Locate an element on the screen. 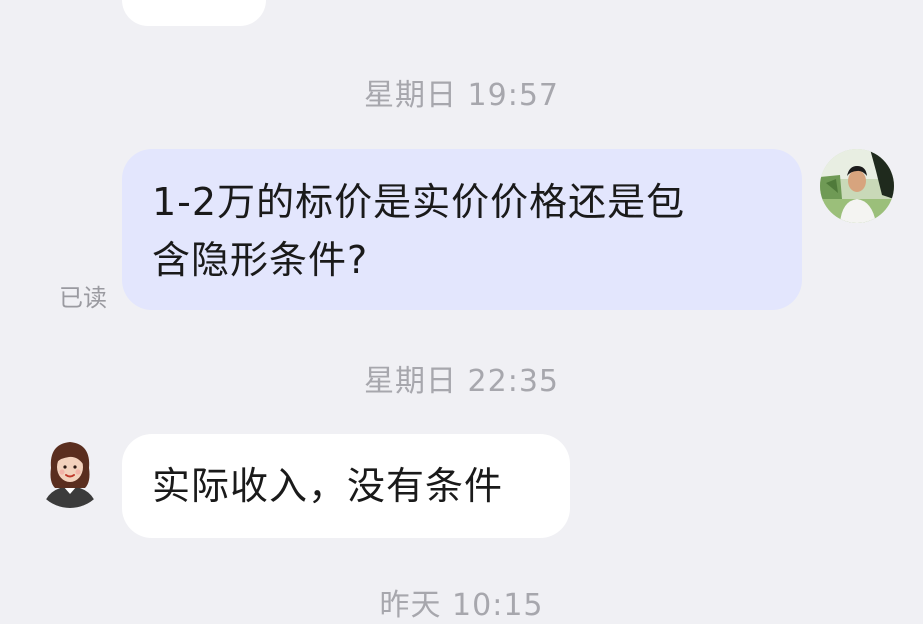  message-text-line: 含隐形条件? is located at coordinates (260, 260).